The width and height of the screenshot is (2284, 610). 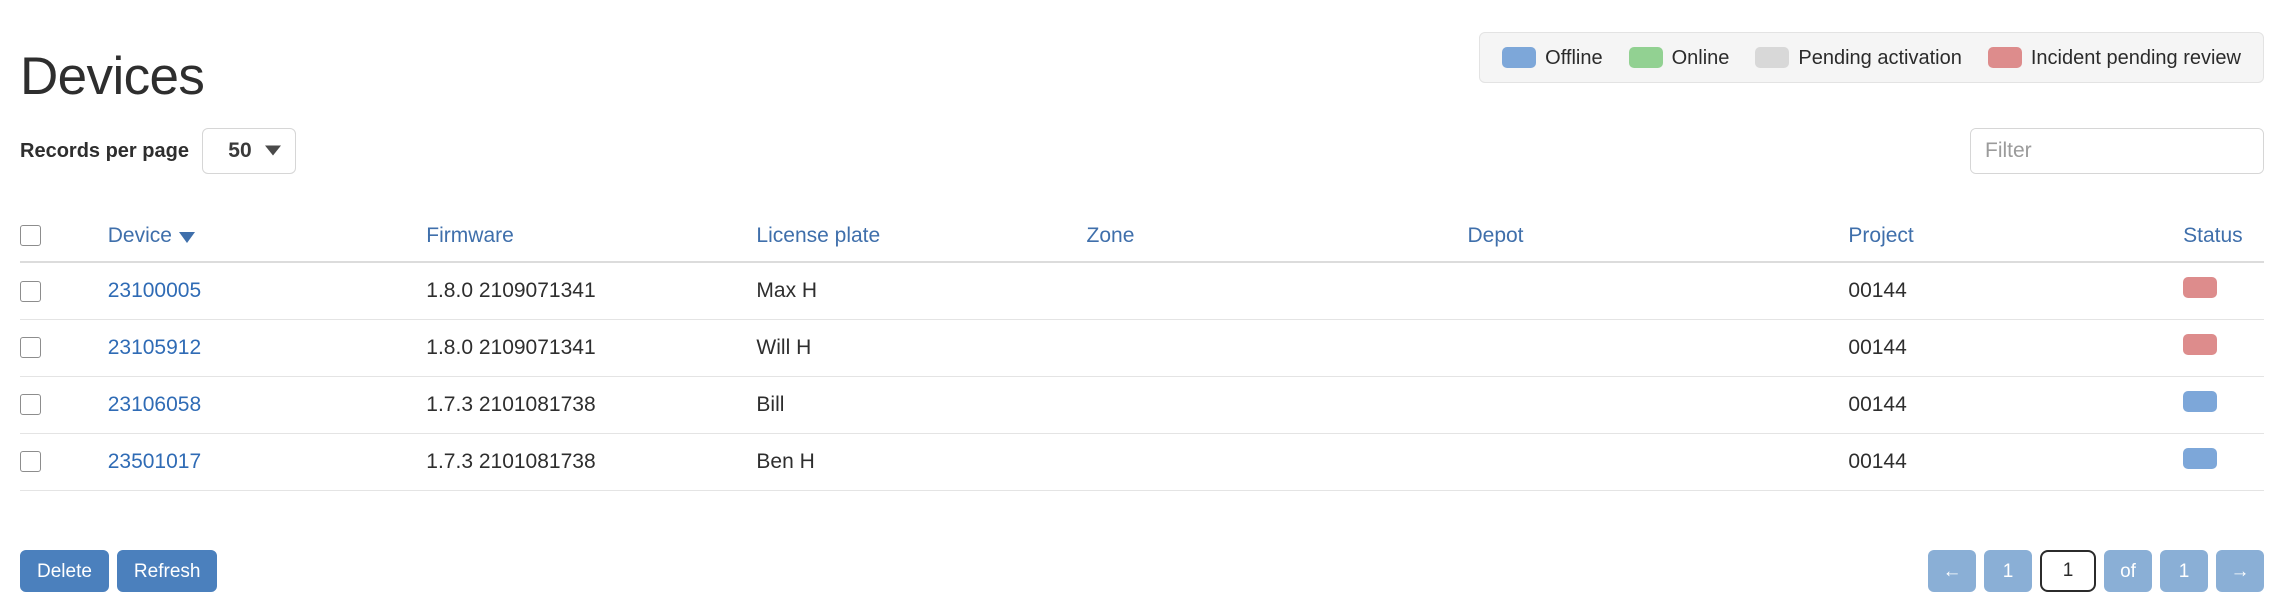 I want to click on column-header-license-plate-label: License plate, so click(x=818, y=235).